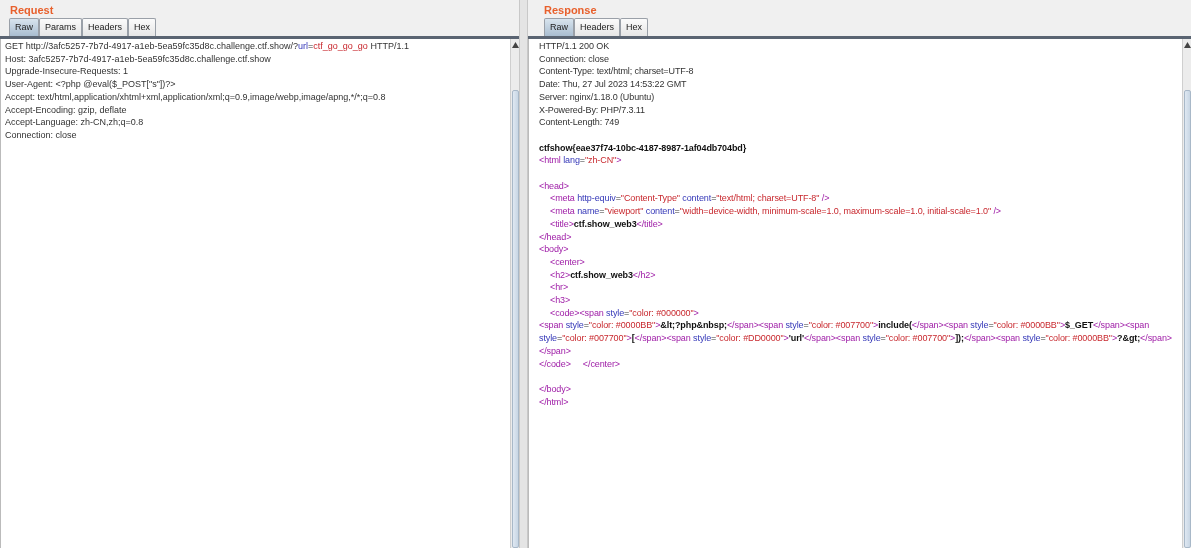 This screenshot has height=548, width=1191. What do you see at coordinates (560, 300) in the screenshot?
I see `code-line: <h3>` at bounding box center [560, 300].